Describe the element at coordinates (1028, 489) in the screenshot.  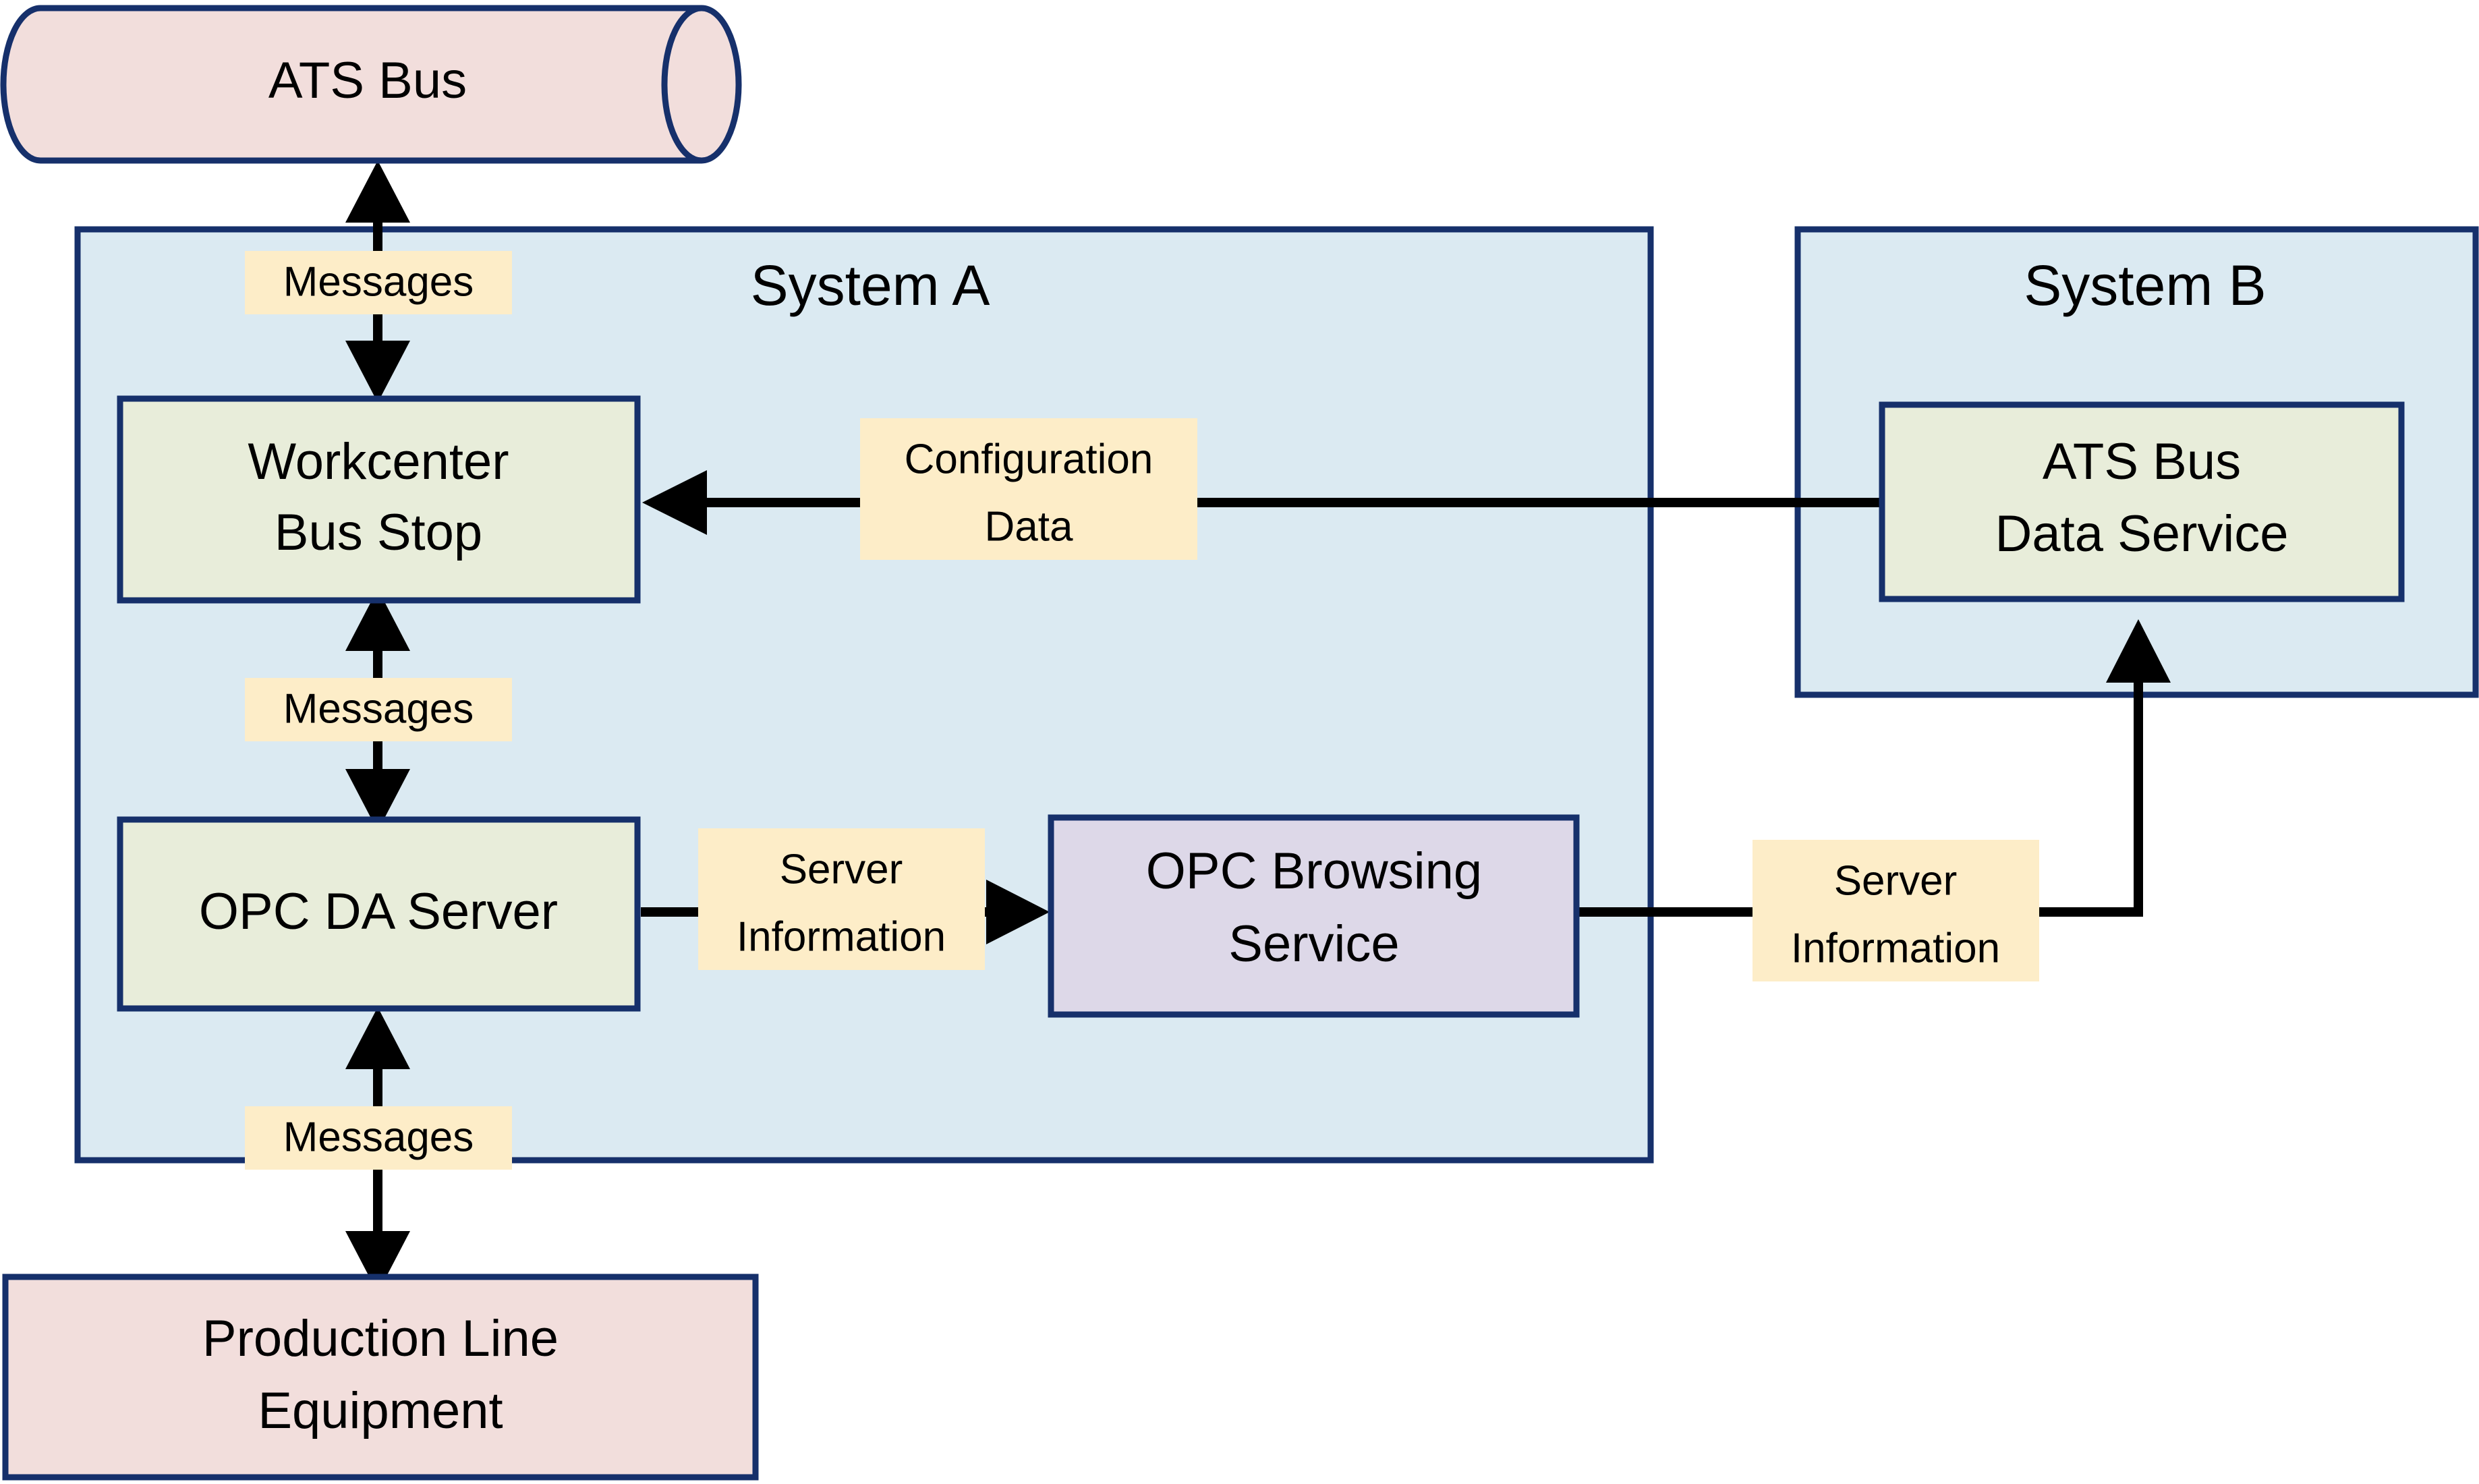
I see `edge-label-configuration-data: Configuration Data` at that location.